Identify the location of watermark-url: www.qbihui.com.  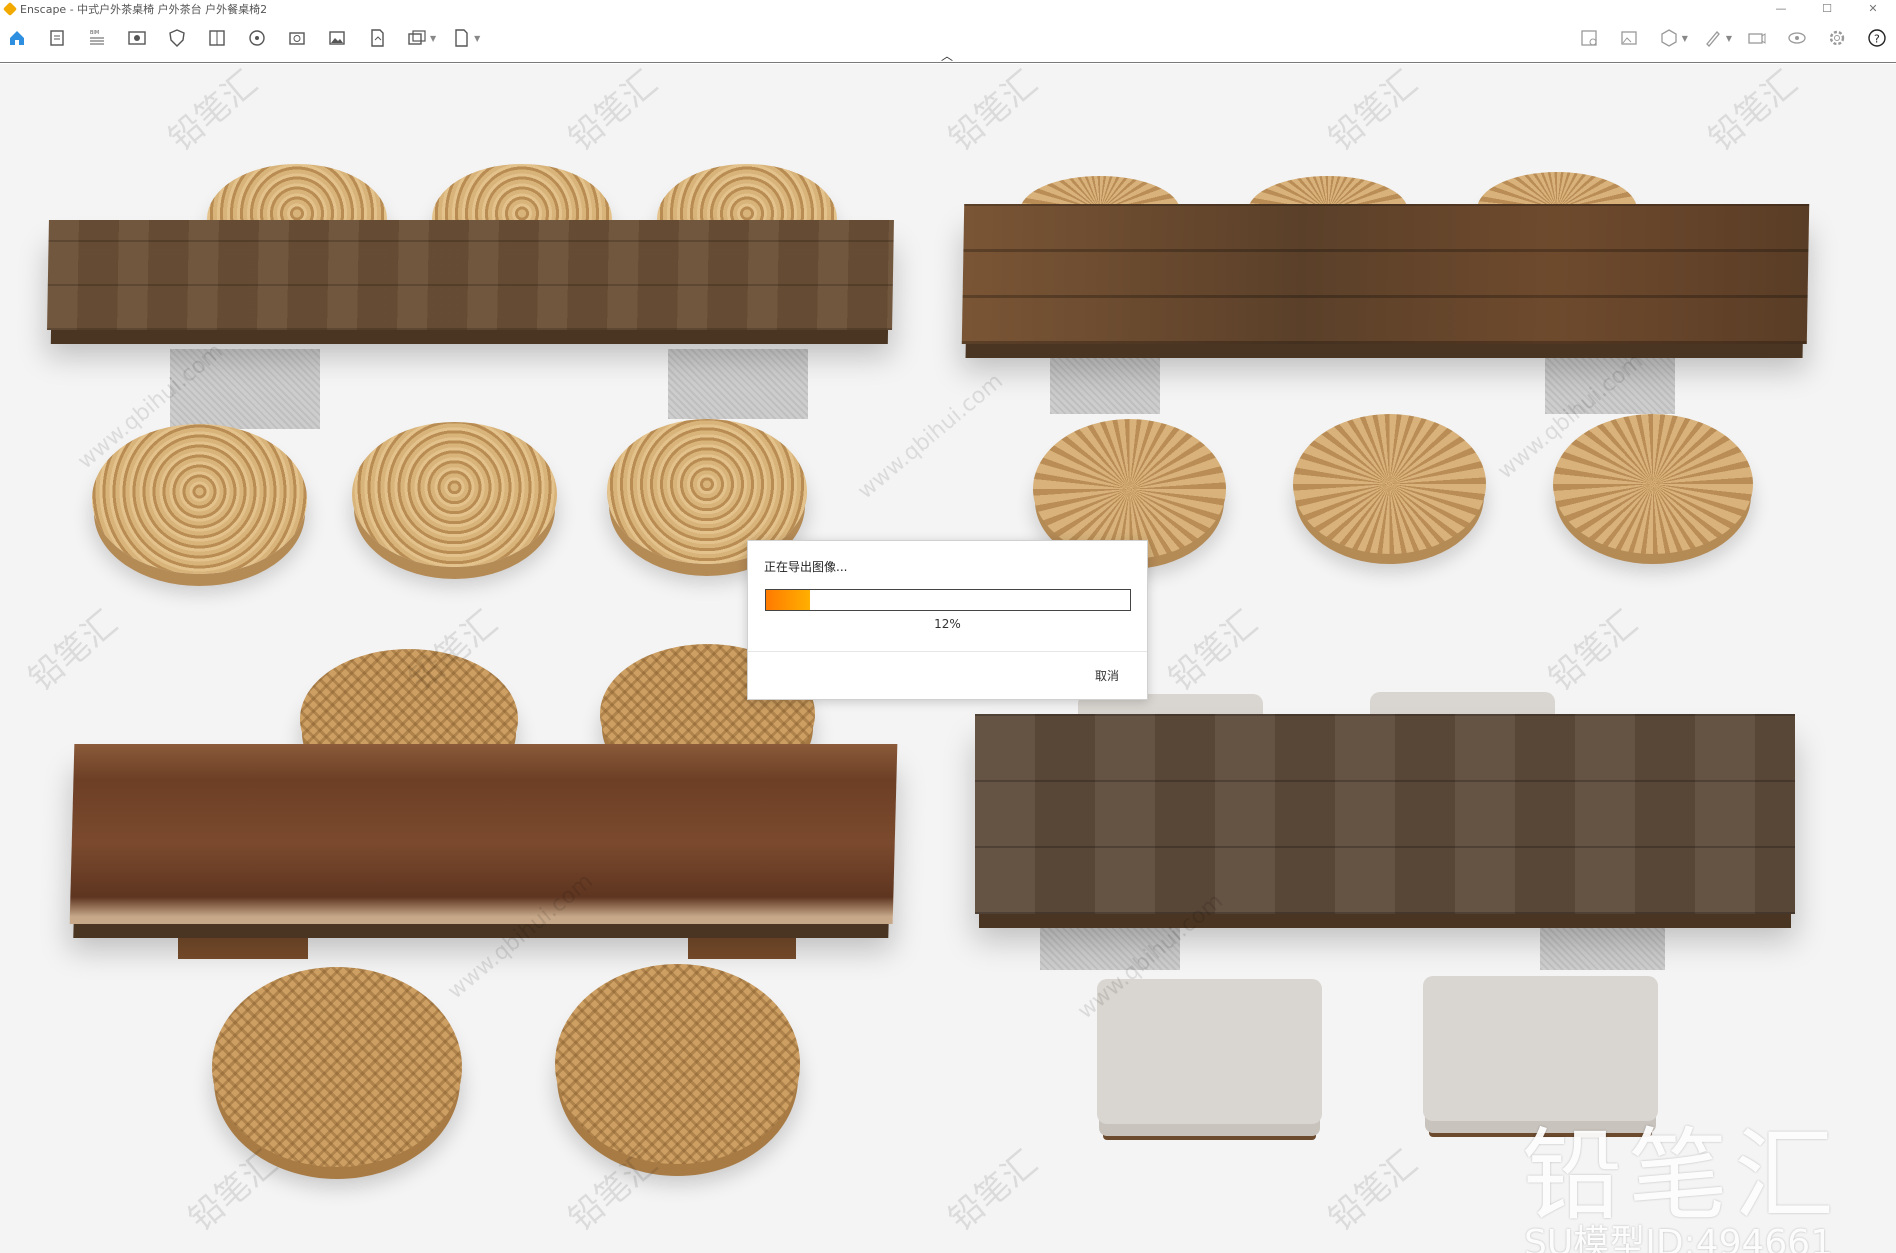
(930, 436).